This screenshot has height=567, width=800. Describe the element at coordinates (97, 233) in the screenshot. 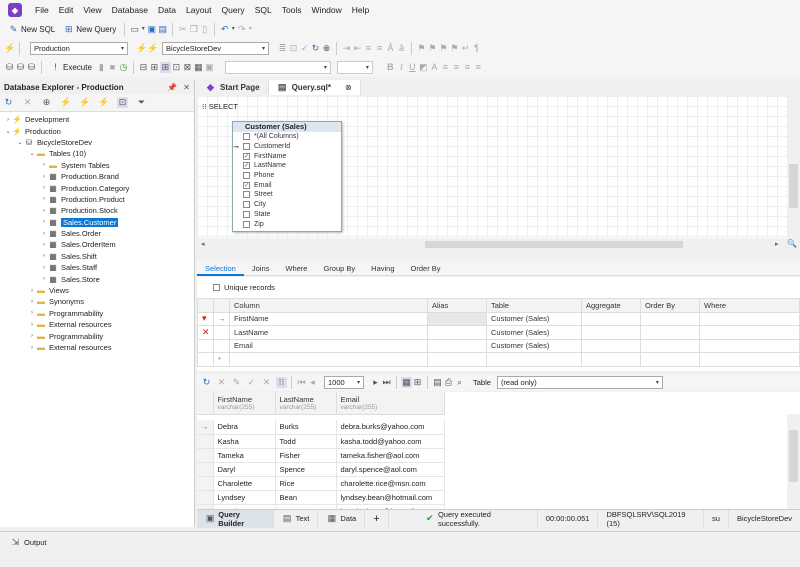

I see `tree-node: › ▦ Sales.Order` at that location.